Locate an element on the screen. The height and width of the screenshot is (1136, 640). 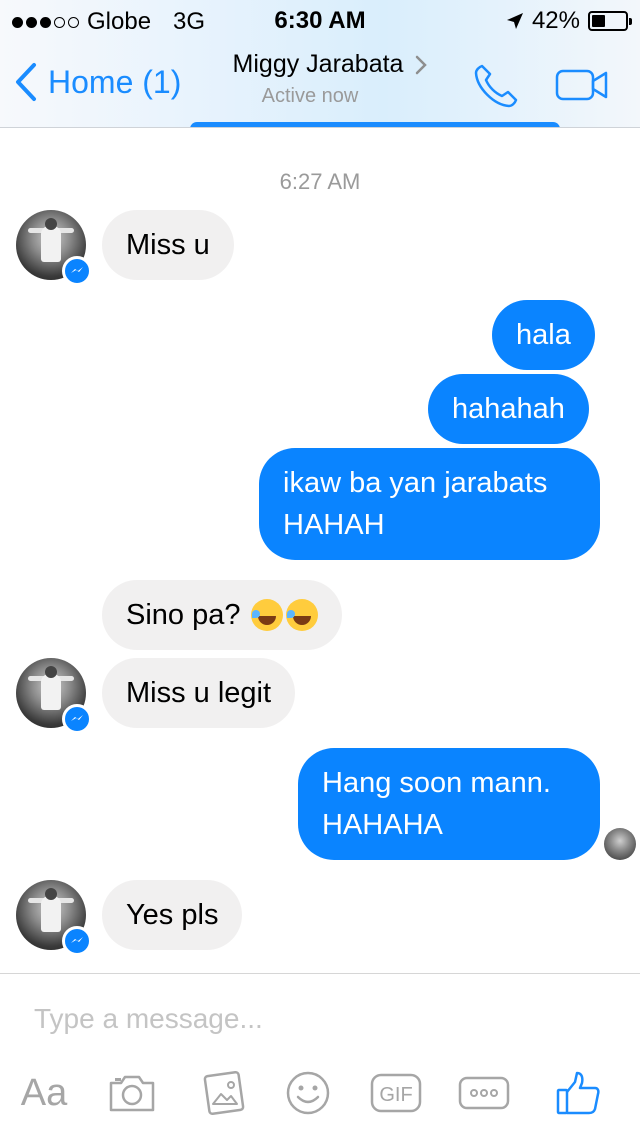
battery-percent: 42% is located at coordinates (555, 20).